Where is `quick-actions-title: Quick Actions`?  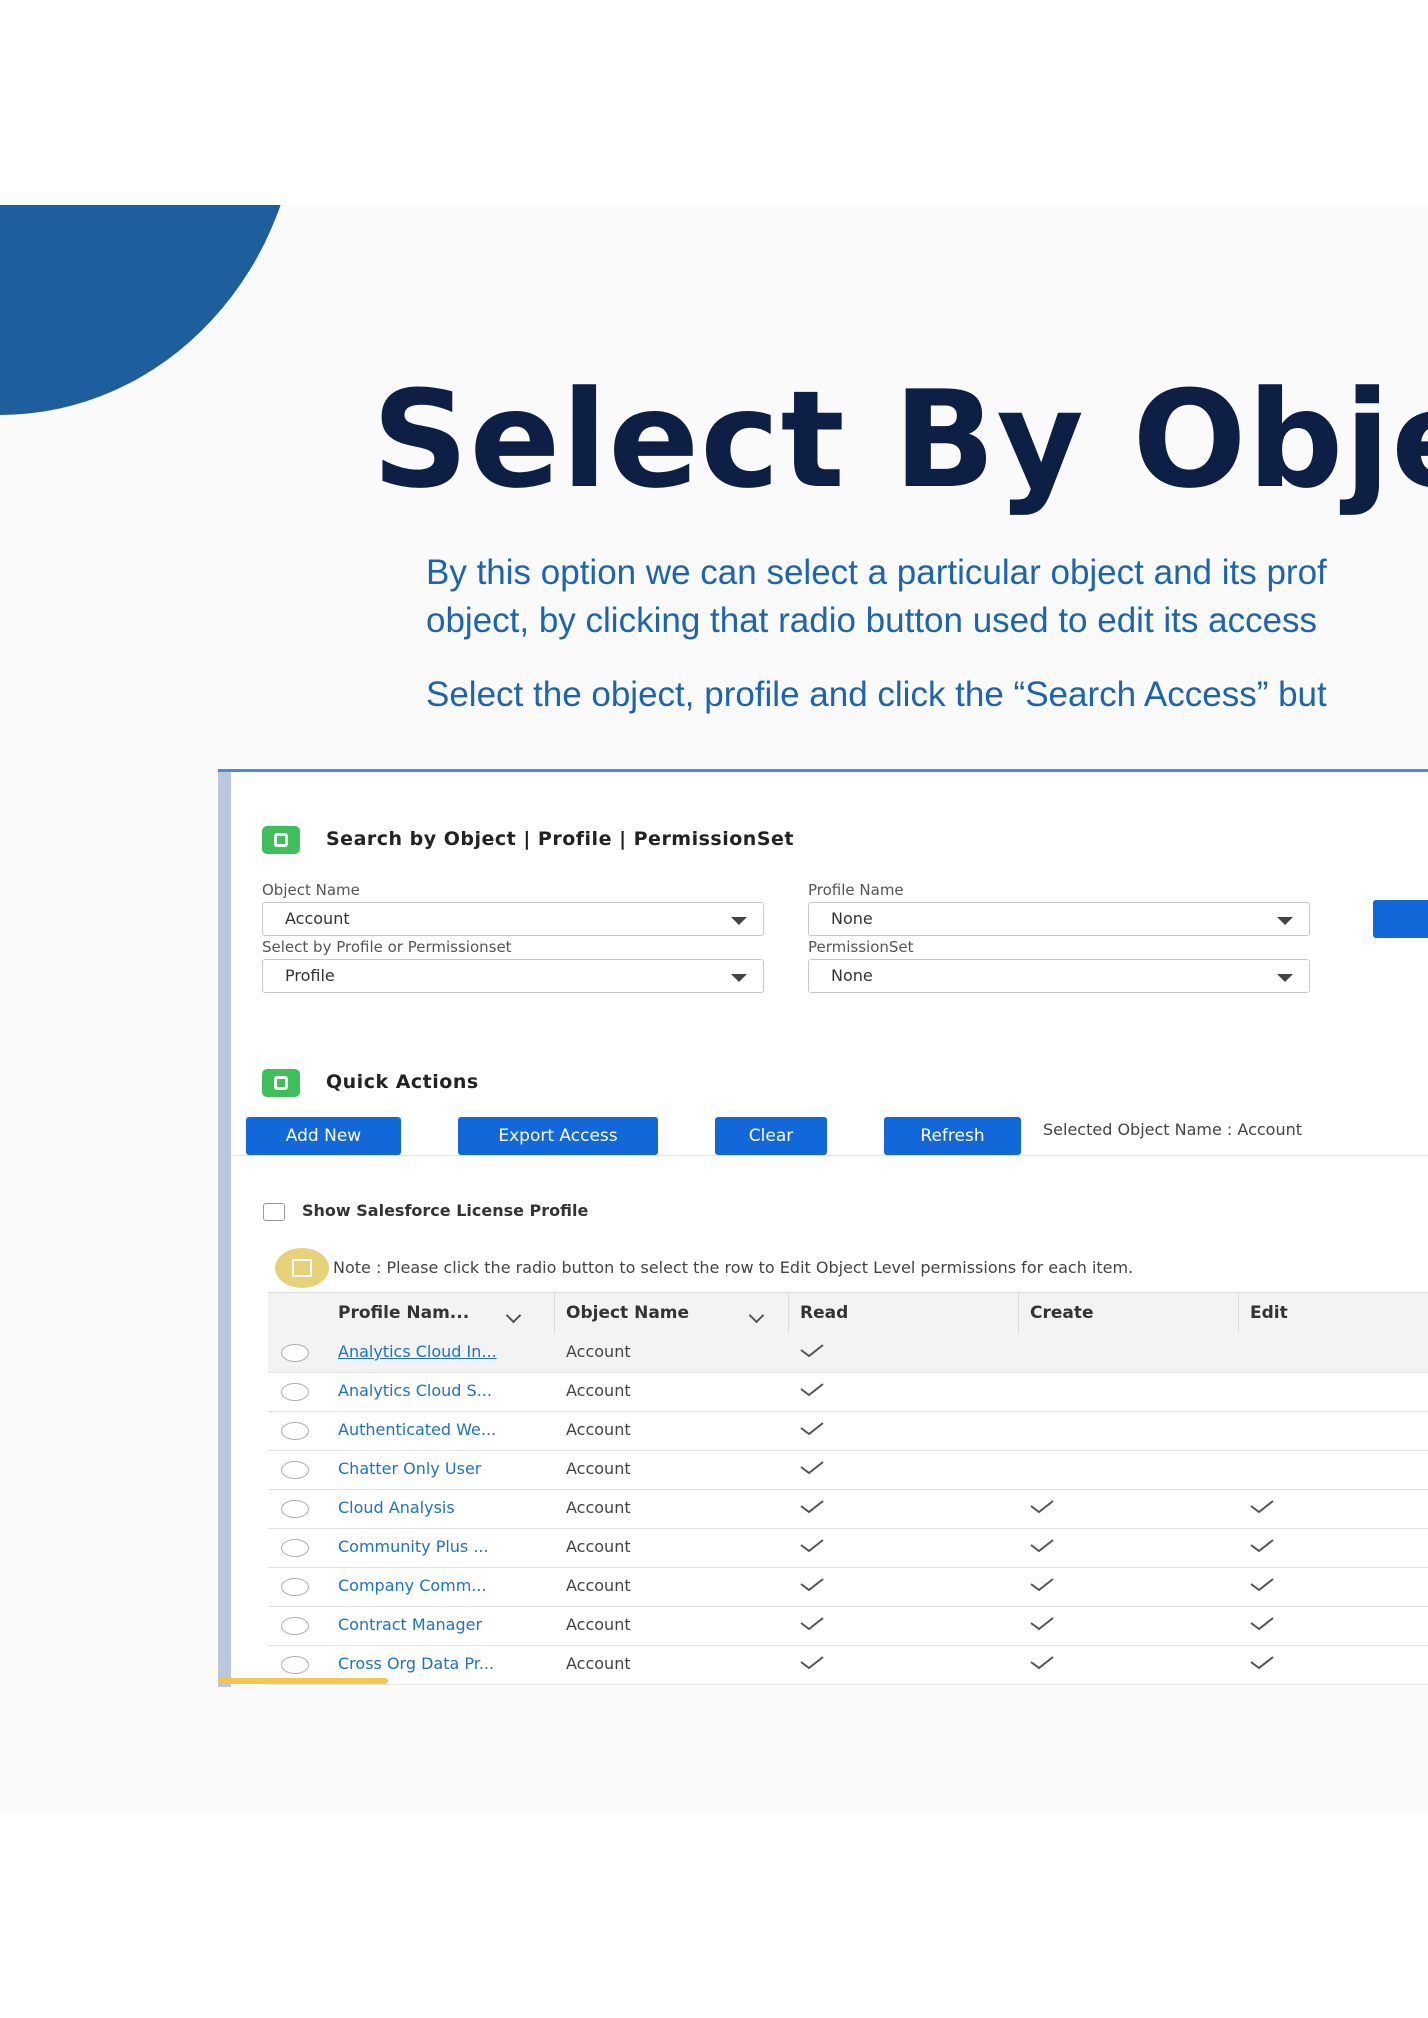
quick-actions-title: Quick Actions is located at coordinates (402, 1082).